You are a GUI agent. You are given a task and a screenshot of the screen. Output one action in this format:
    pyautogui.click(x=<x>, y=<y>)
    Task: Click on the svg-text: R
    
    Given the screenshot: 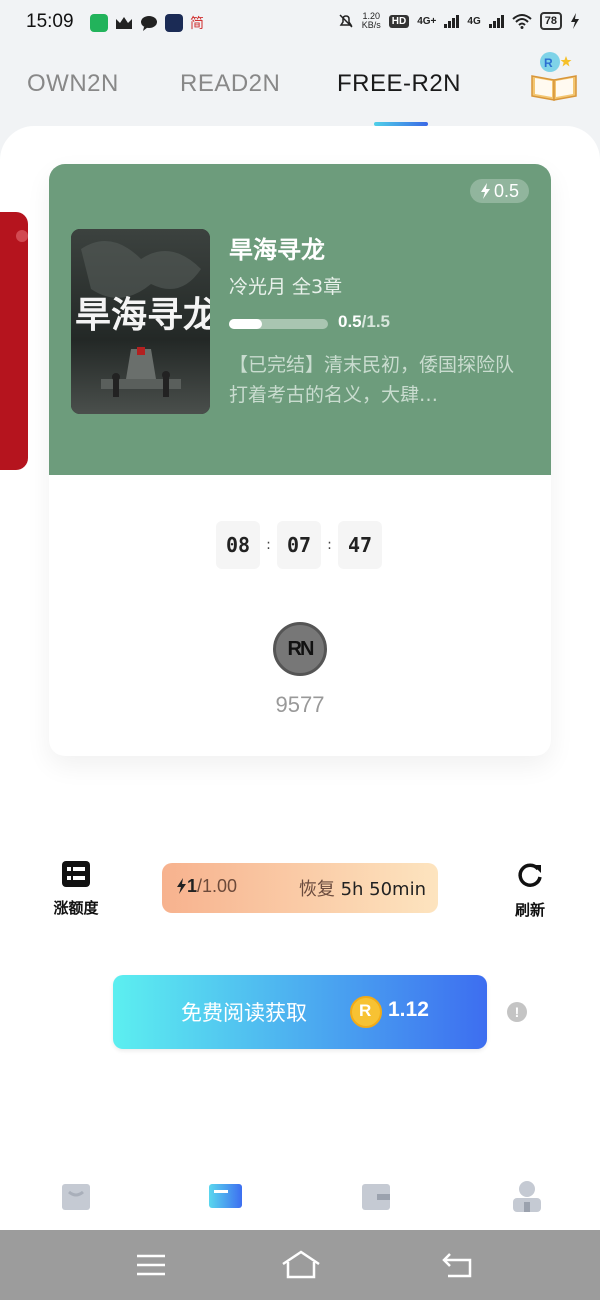 What is the action you would take?
    pyautogui.click(x=548, y=63)
    